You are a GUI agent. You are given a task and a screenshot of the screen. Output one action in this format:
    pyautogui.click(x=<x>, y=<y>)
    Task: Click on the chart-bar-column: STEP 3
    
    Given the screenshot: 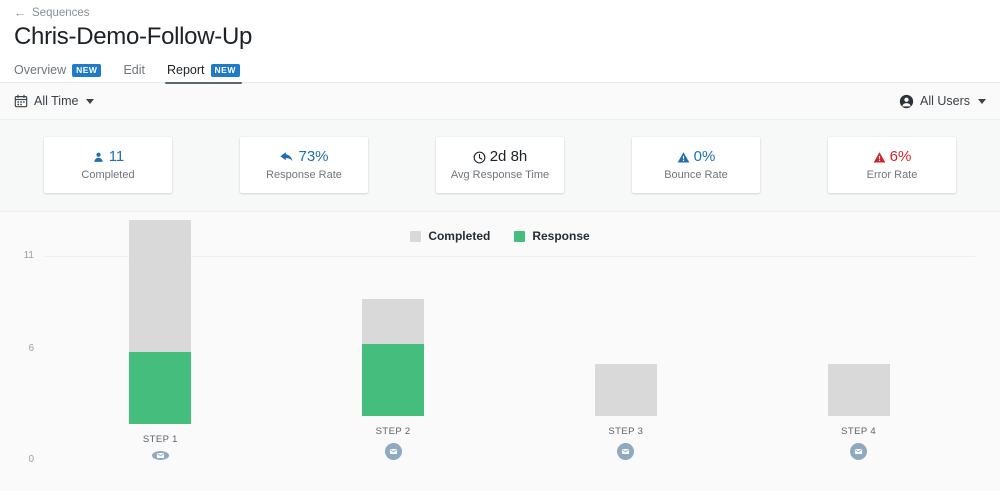 What is the action you would take?
    pyautogui.click(x=625, y=358)
    